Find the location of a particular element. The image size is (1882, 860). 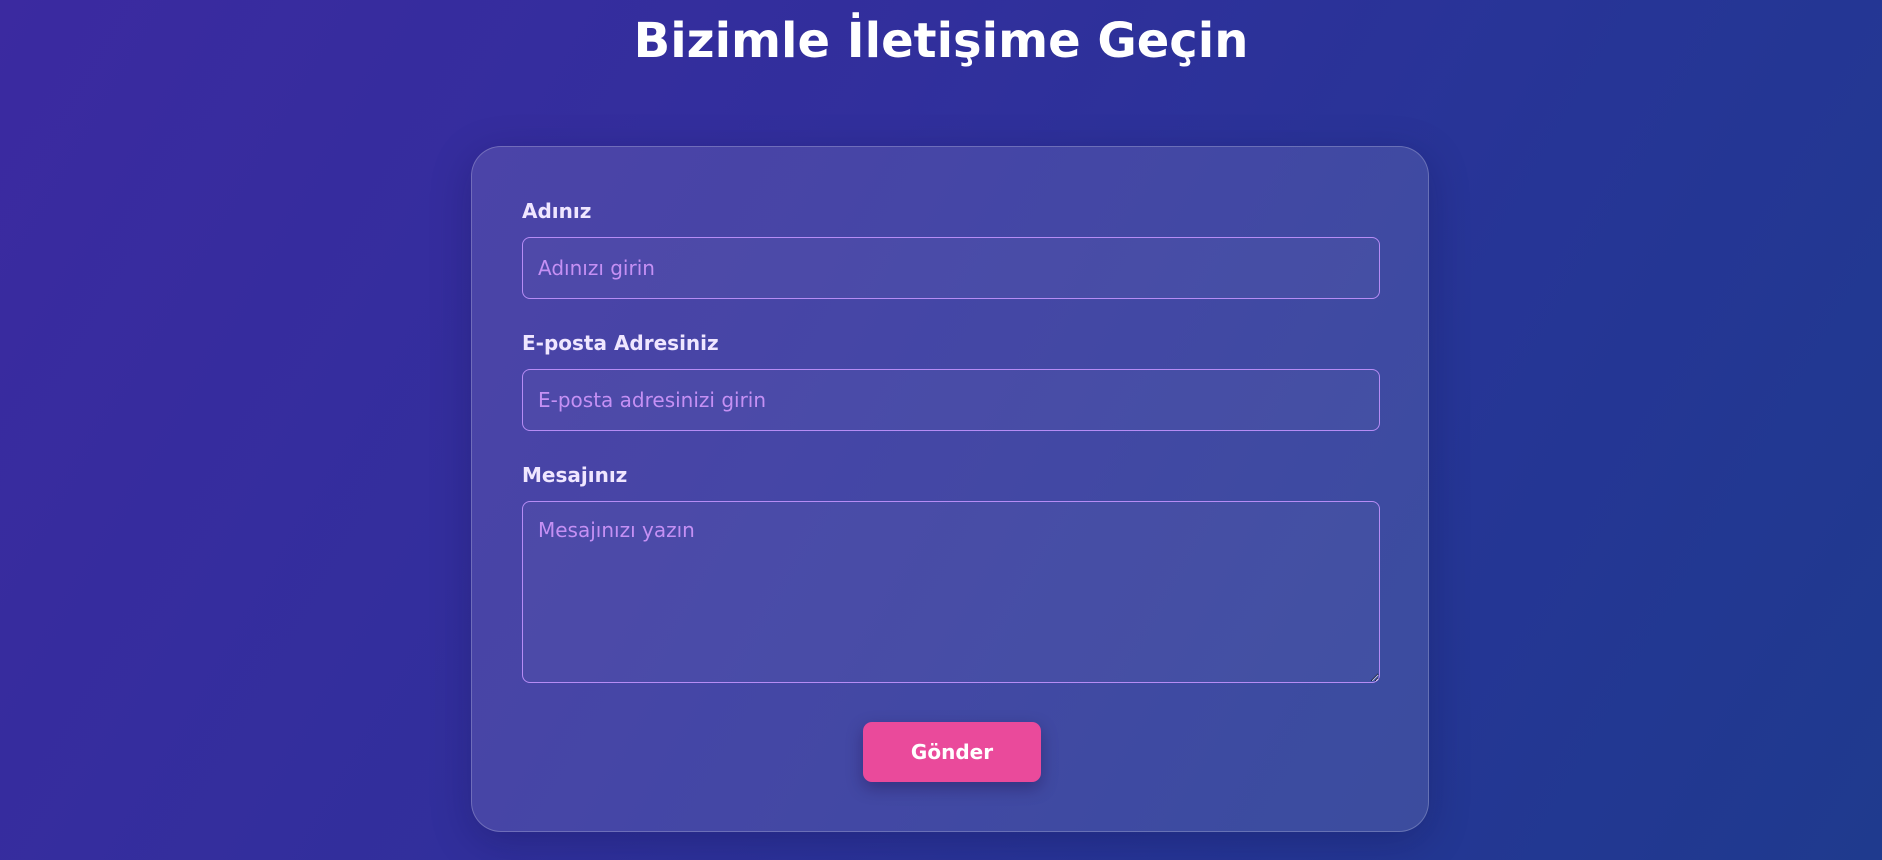

email-label: E-posta Adresiniz is located at coordinates (620, 343).